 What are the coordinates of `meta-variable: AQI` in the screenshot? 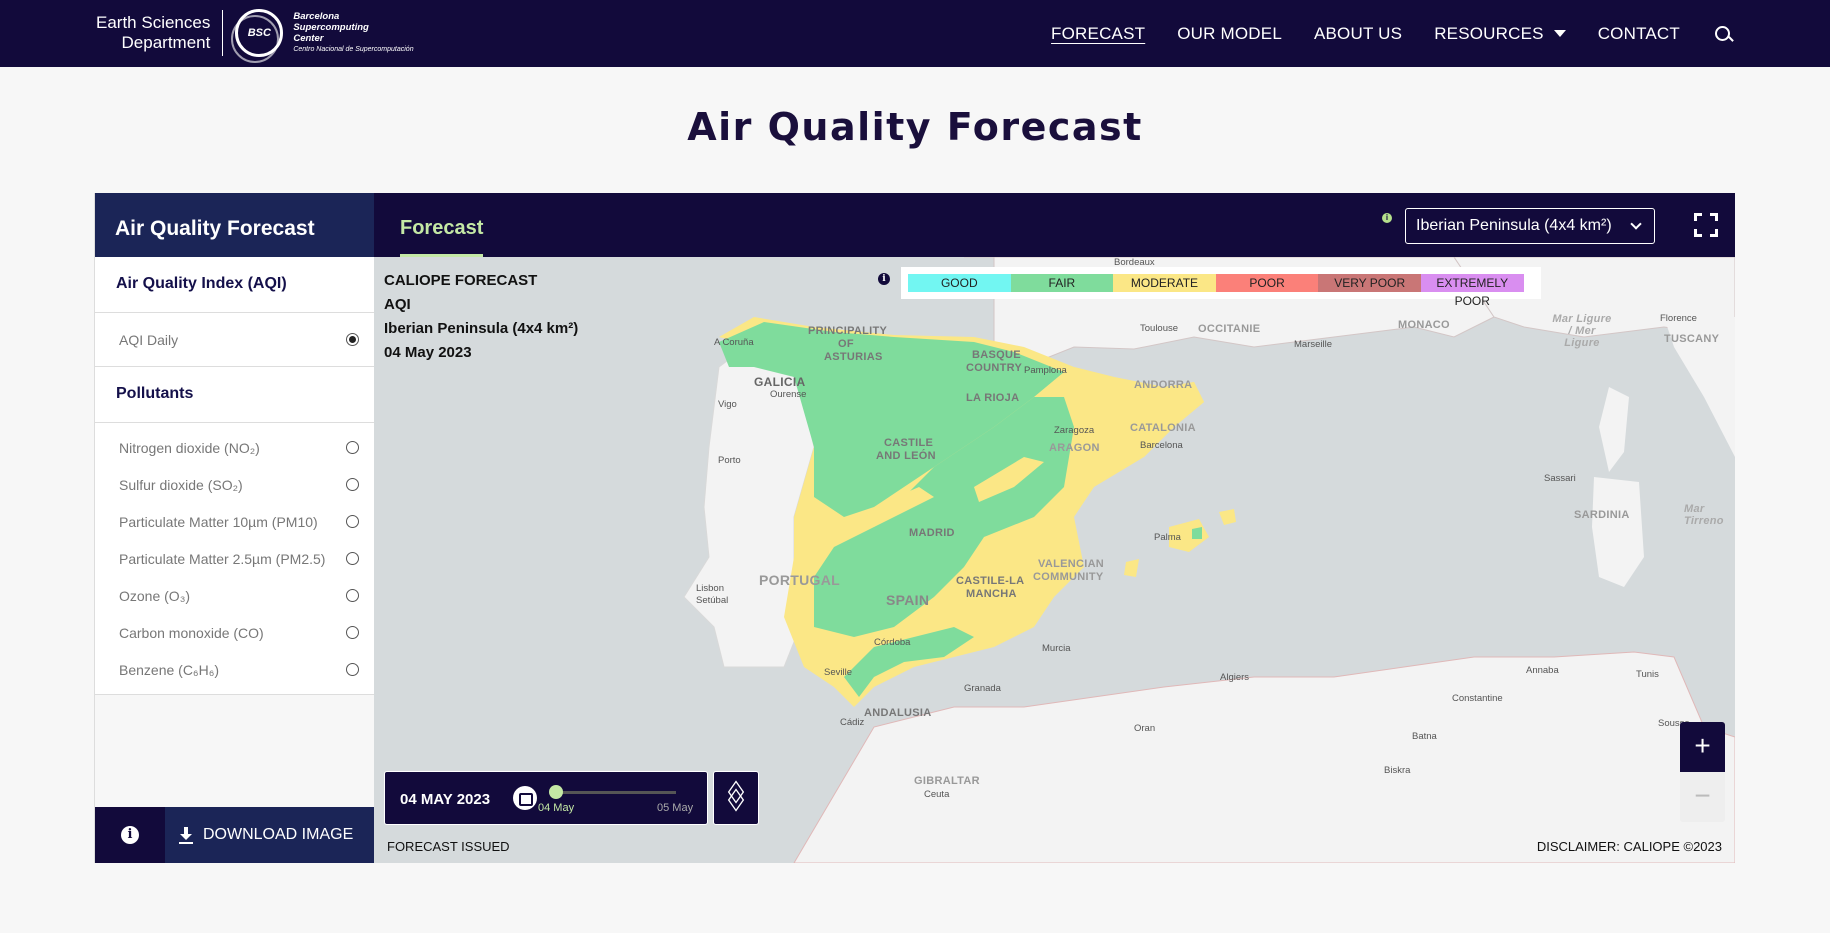 It's located at (397, 304).